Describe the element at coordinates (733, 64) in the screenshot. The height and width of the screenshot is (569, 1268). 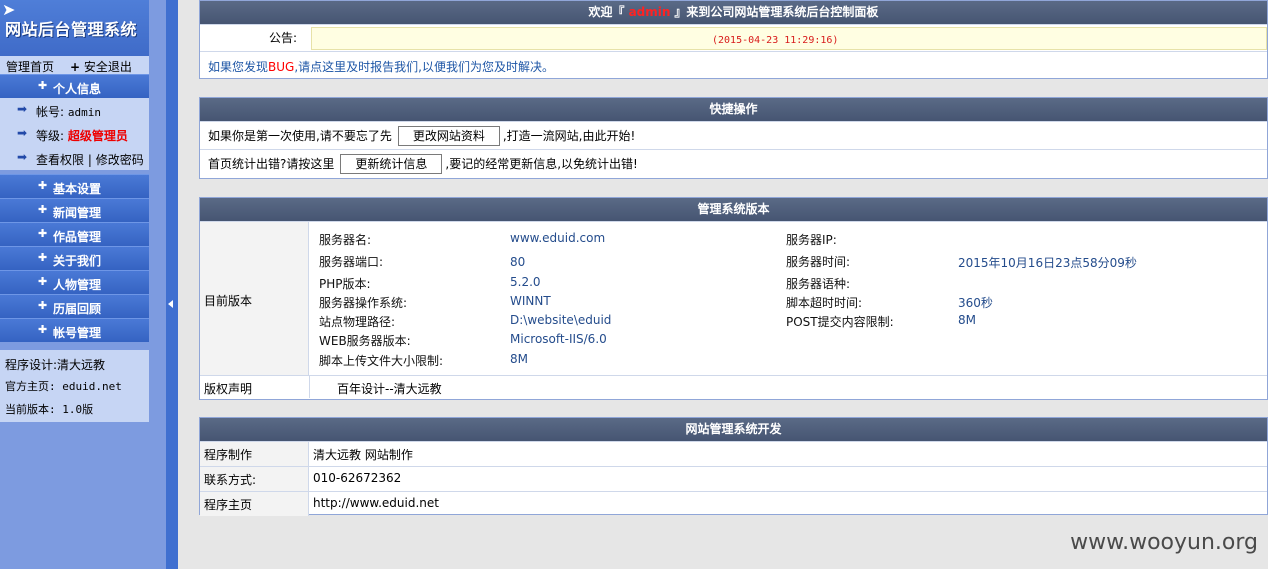
I see `bug-report-link: 如果您发现BUG,请点这里及时报告我们,以便我们为您及时解决。` at that location.